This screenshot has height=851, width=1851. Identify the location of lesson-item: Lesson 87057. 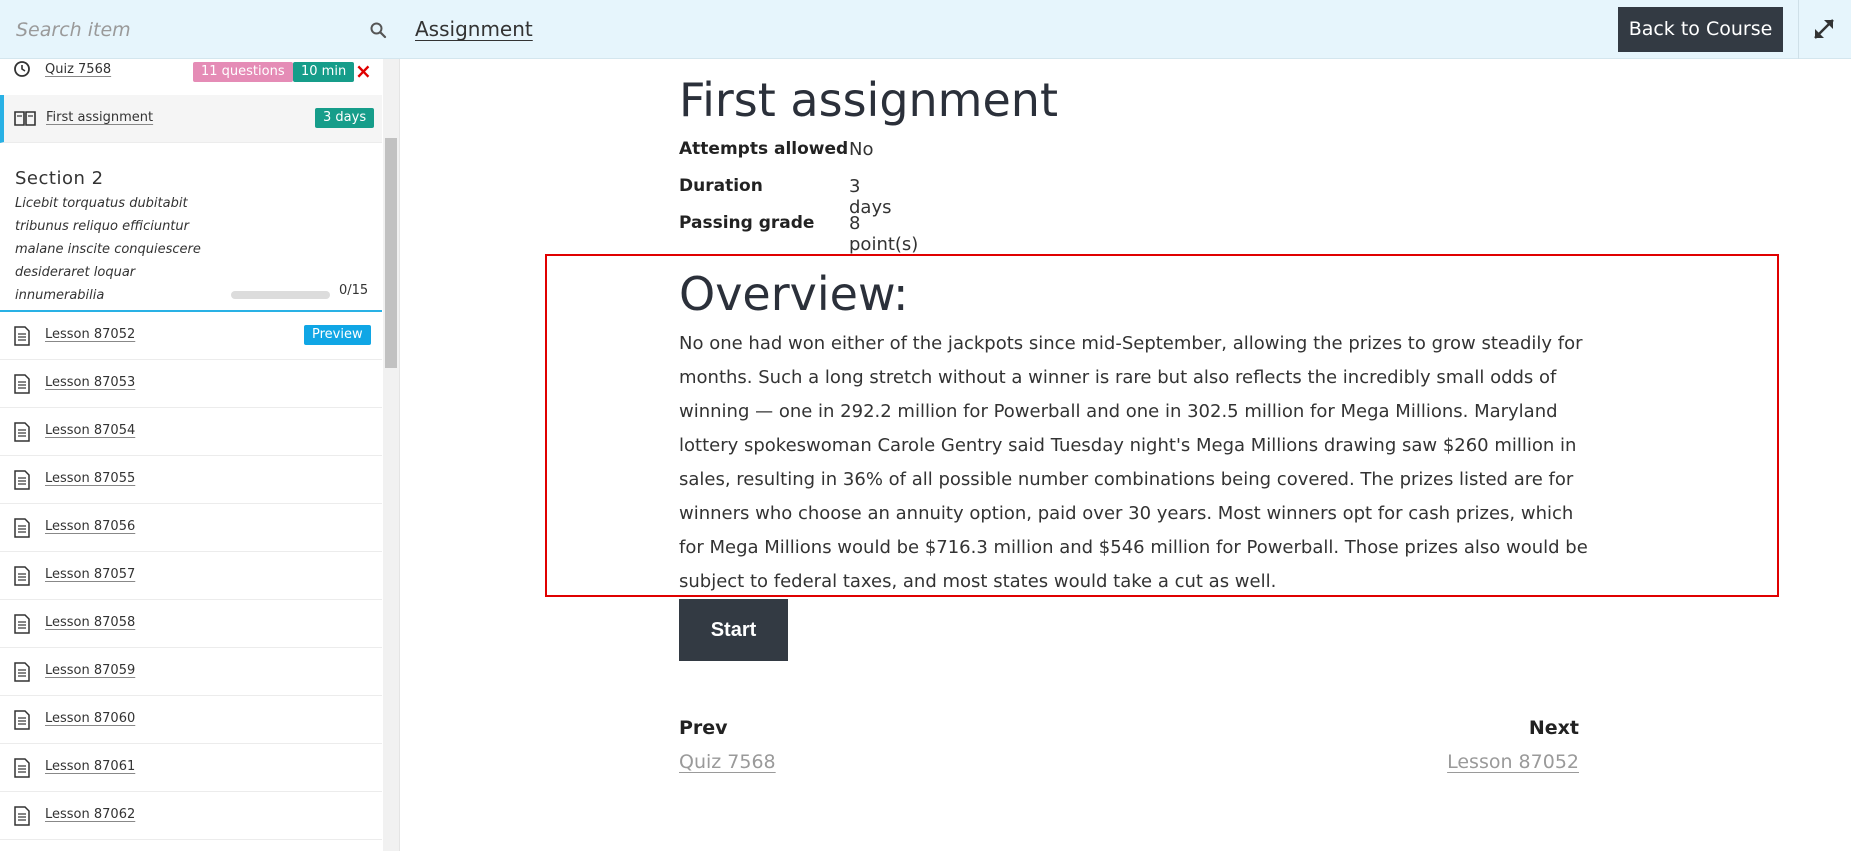
(191, 576).